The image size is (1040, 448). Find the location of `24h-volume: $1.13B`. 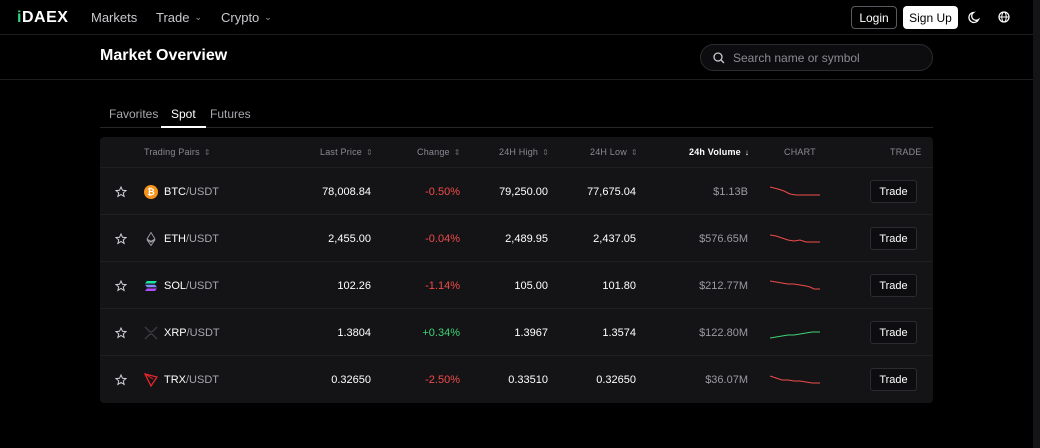

24h-volume: $1.13B is located at coordinates (730, 191).